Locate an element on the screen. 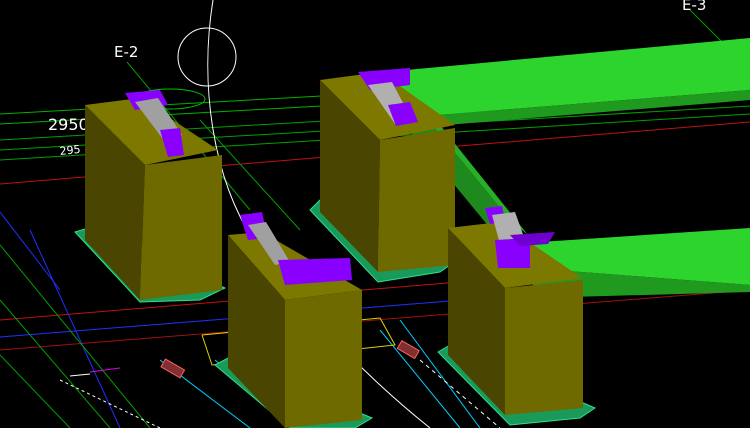 Image resolution: width=750 pixels, height=428 pixels. grid-label-e3-text: E-3 is located at coordinates (694, 7).